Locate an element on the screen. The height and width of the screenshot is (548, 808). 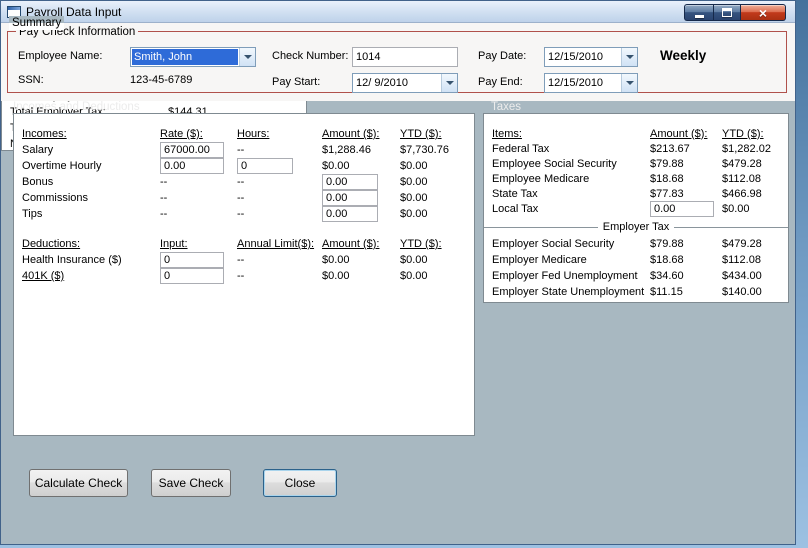
local-tax-input is located at coordinates (682, 209).